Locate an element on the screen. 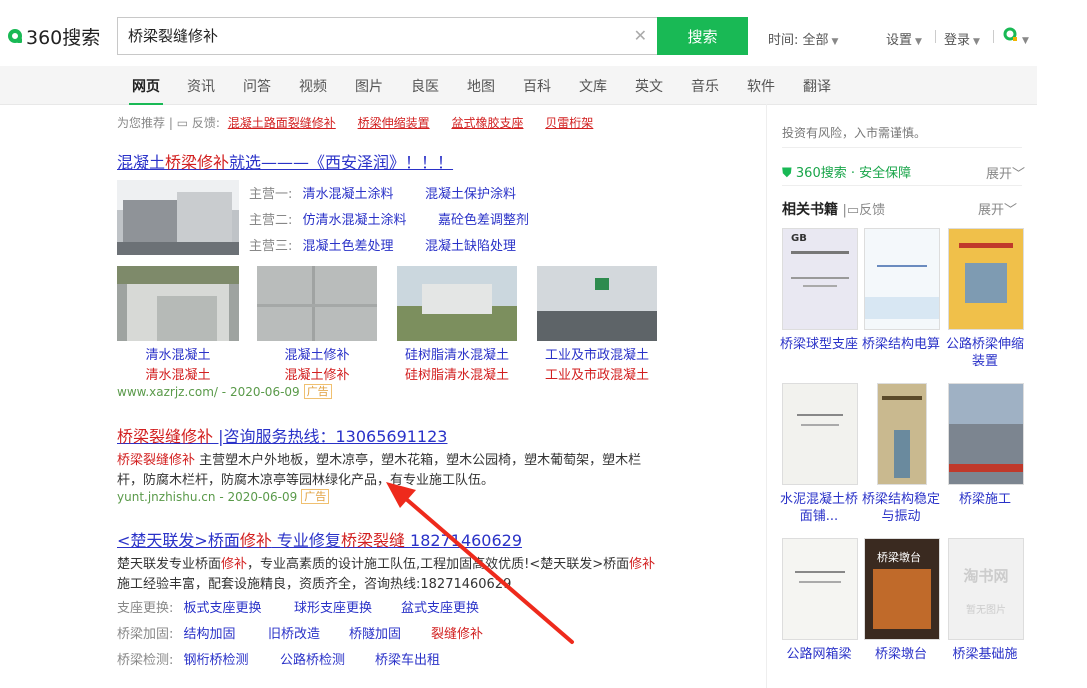 The width and height of the screenshot is (1087, 688). service-link: 清水混凝土涂料 is located at coordinates (348, 194).